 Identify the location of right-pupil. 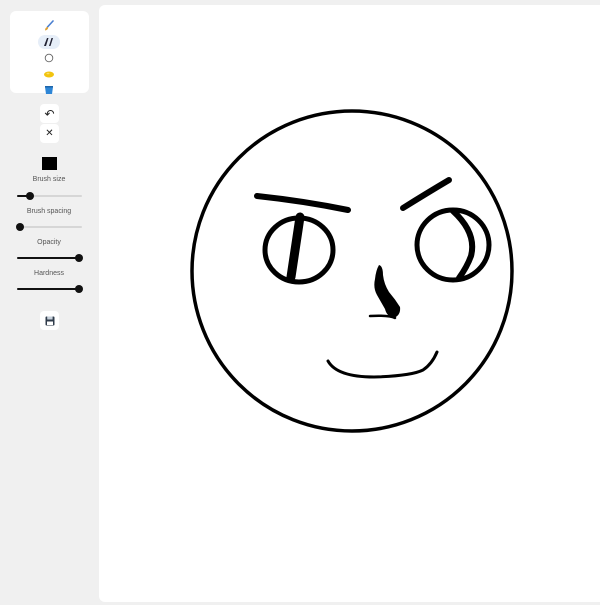
(463, 244).